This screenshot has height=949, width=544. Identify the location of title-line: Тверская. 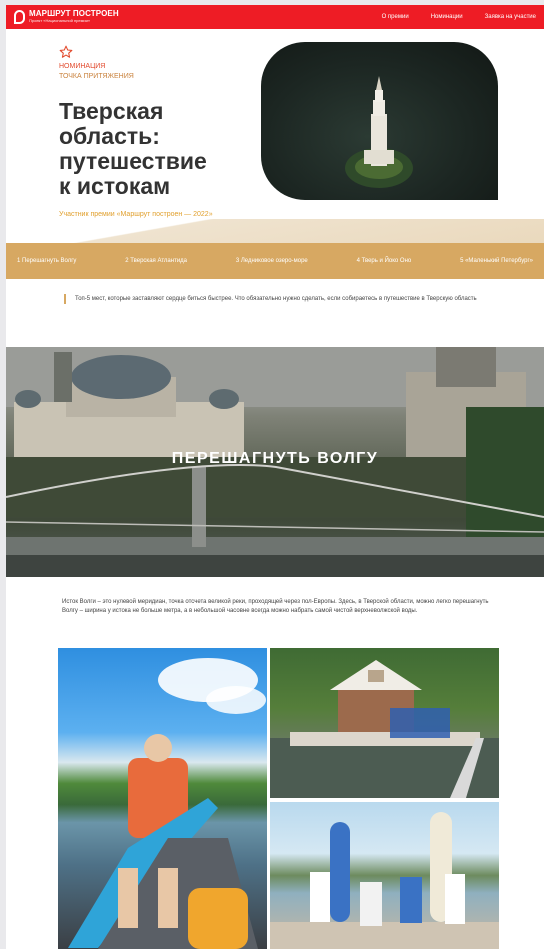
(111, 111).